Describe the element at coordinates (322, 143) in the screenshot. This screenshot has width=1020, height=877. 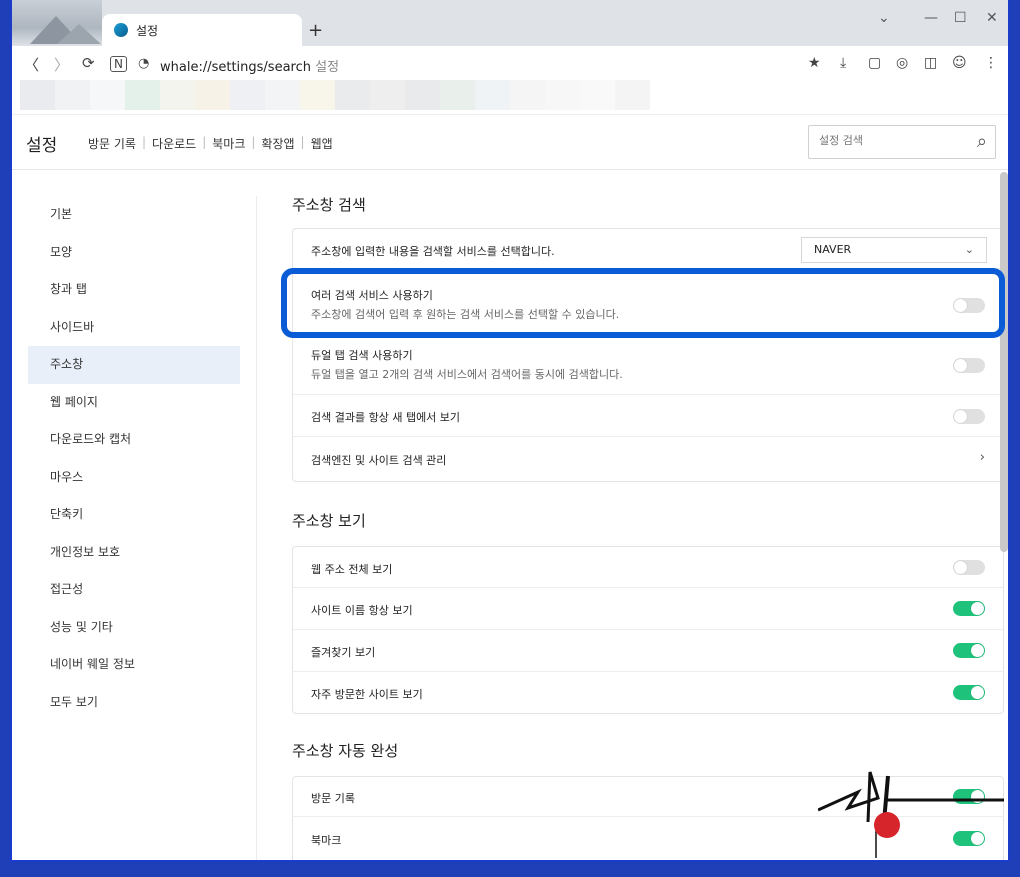
I see `link-webapps: 웹앱` at that location.